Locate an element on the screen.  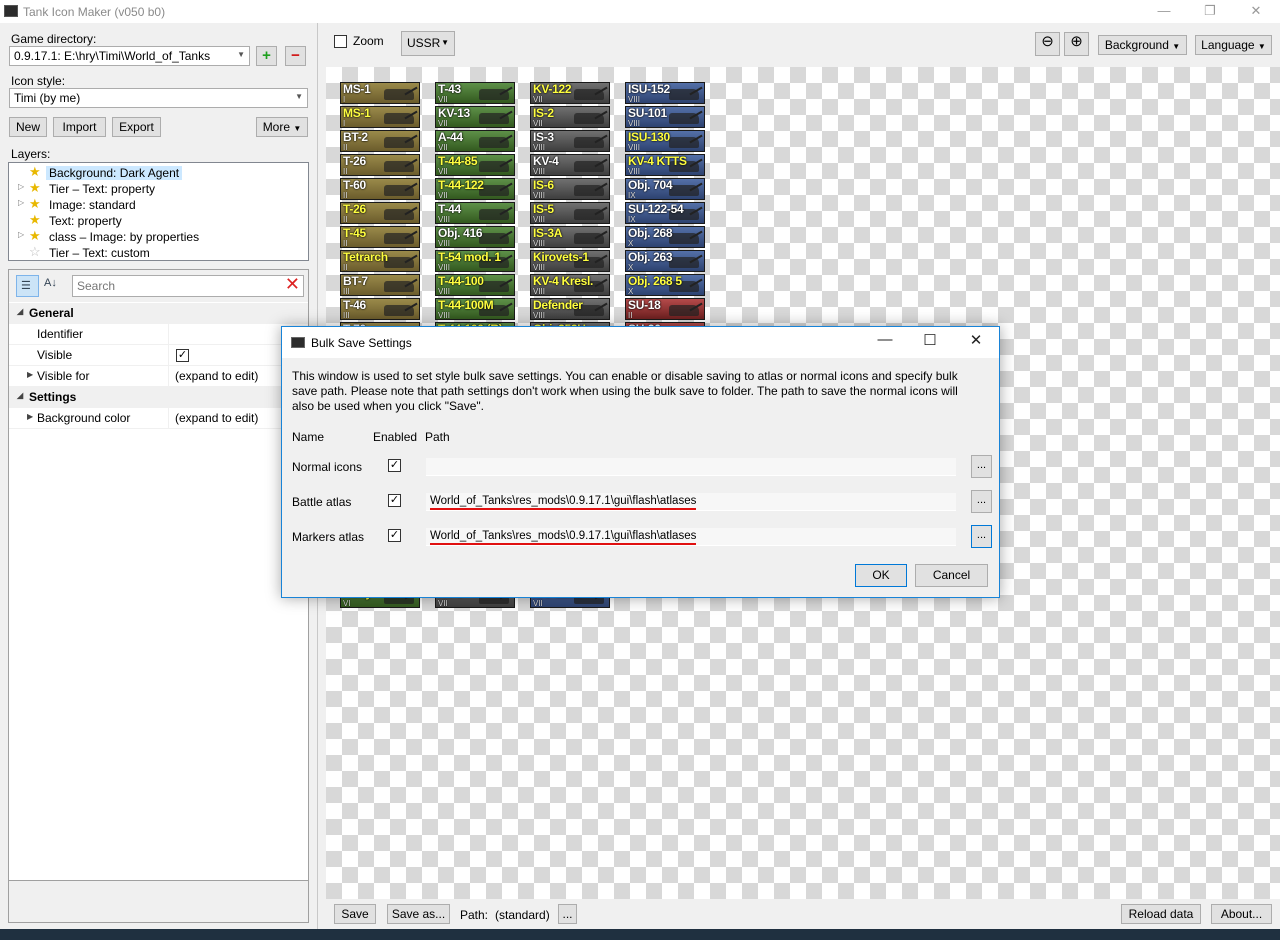
tank-icon: Kirovets-1 VIII is located at coordinates (570, 261).